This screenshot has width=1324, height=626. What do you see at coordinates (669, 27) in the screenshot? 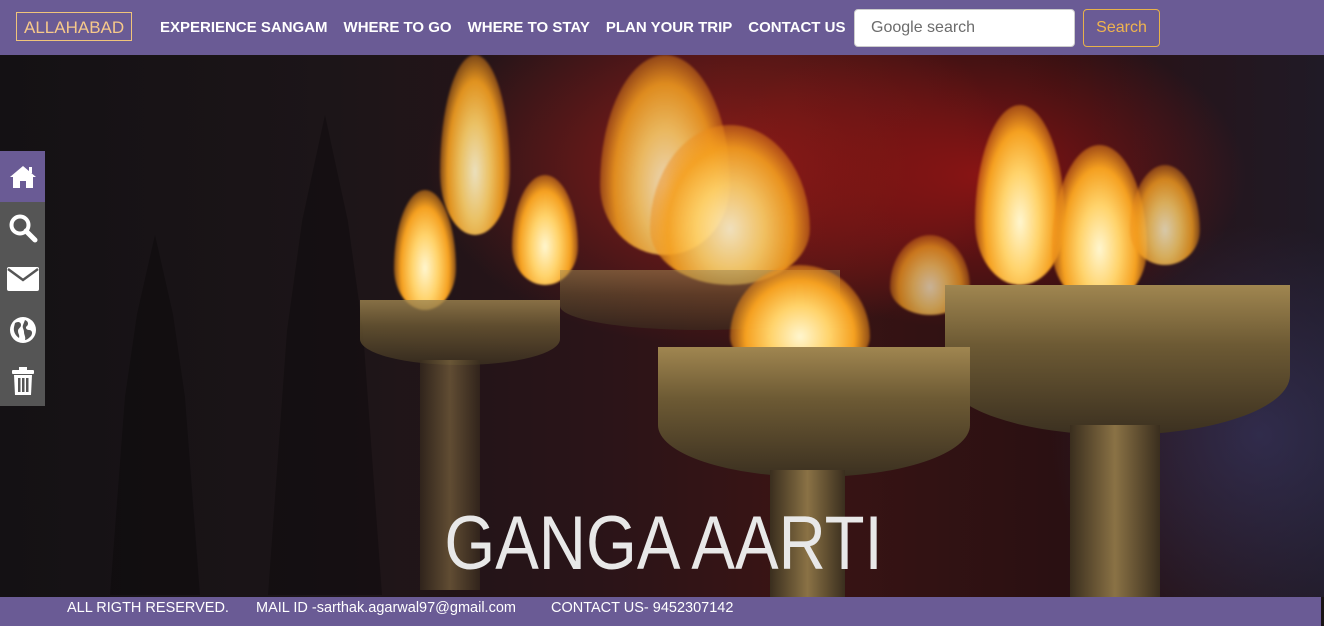
I see `nav-plan-your-trip: PLAN YOUR TRIP` at bounding box center [669, 27].